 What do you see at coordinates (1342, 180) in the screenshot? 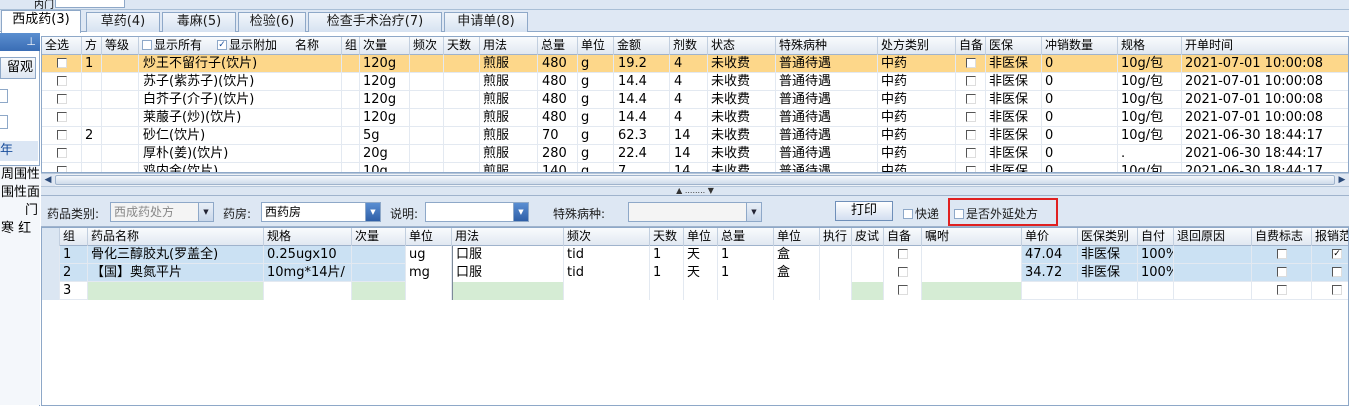
I see `scroll-right-arrow-icon: ▶` at bounding box center [1342, 180].